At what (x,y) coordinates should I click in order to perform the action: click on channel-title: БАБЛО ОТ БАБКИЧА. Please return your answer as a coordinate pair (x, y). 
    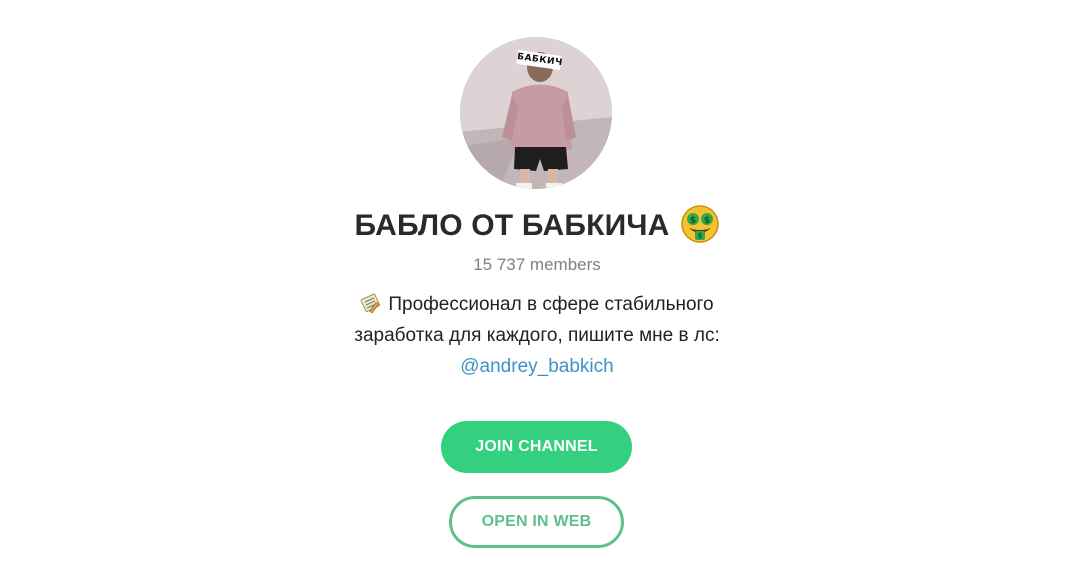
    Looking at the image, I should click on (512, 225).